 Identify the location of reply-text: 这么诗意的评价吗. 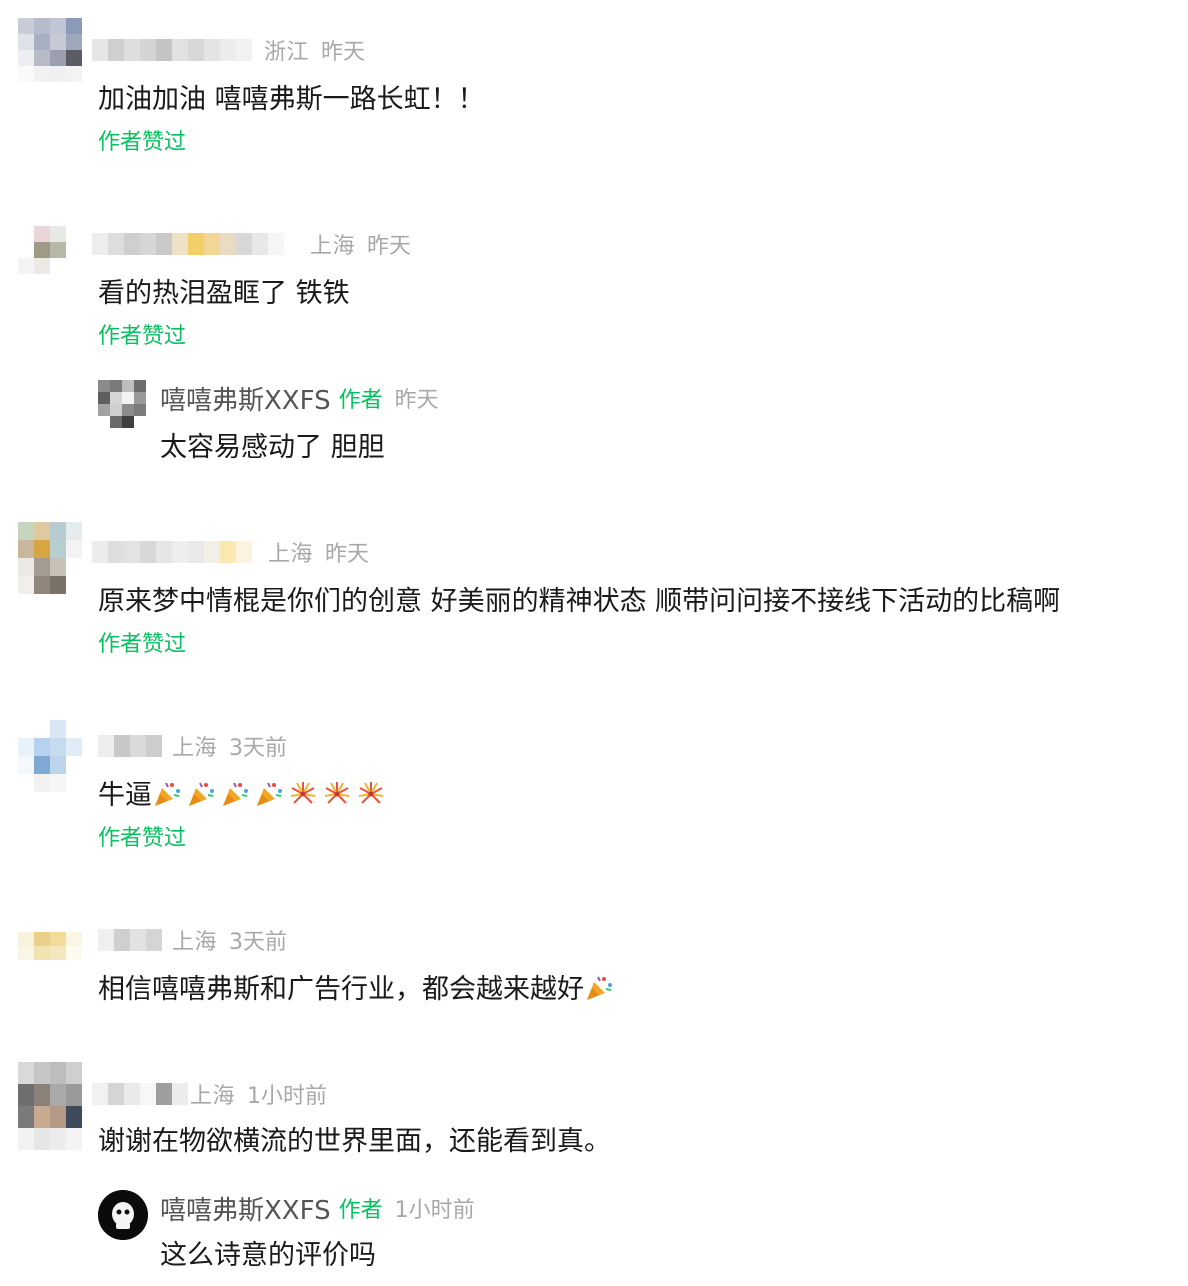
(268, 1255).